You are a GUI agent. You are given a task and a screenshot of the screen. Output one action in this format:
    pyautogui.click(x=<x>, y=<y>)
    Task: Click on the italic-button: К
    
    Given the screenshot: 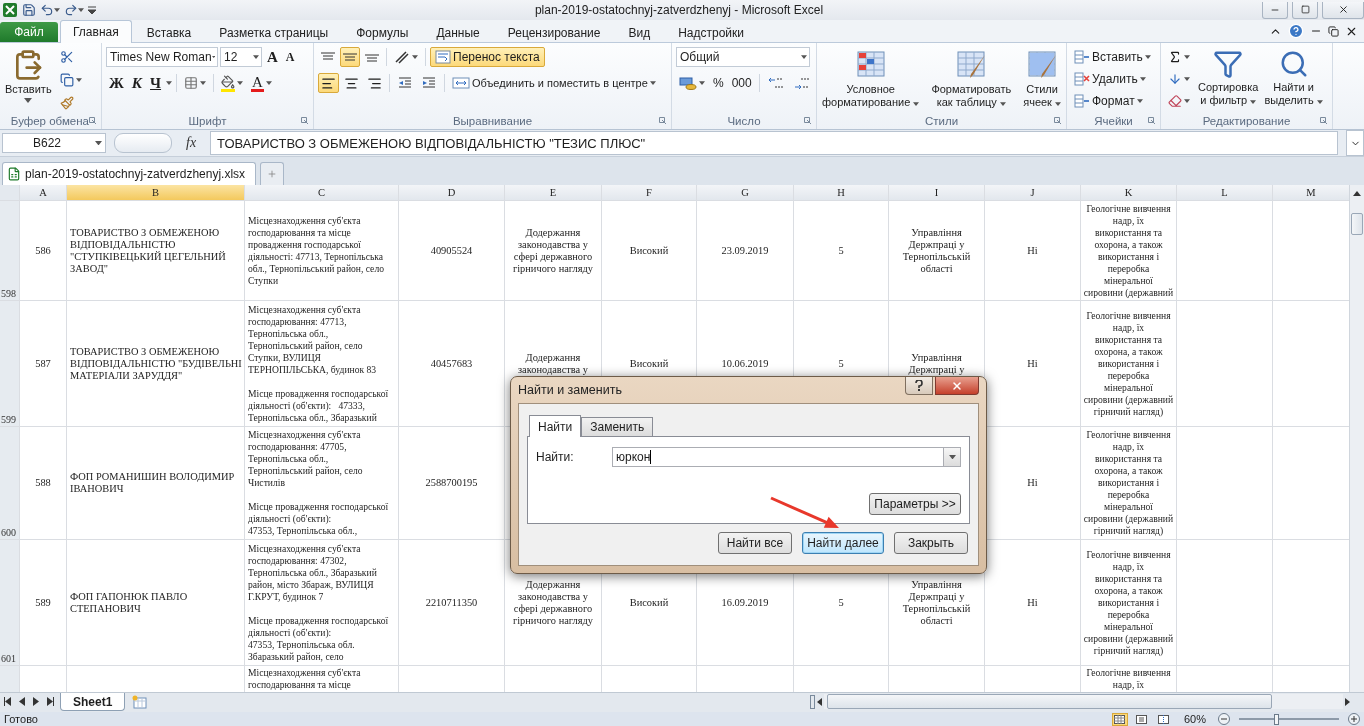 What is the action you would take?
    pyautogui.click(x=137, y=83)
    